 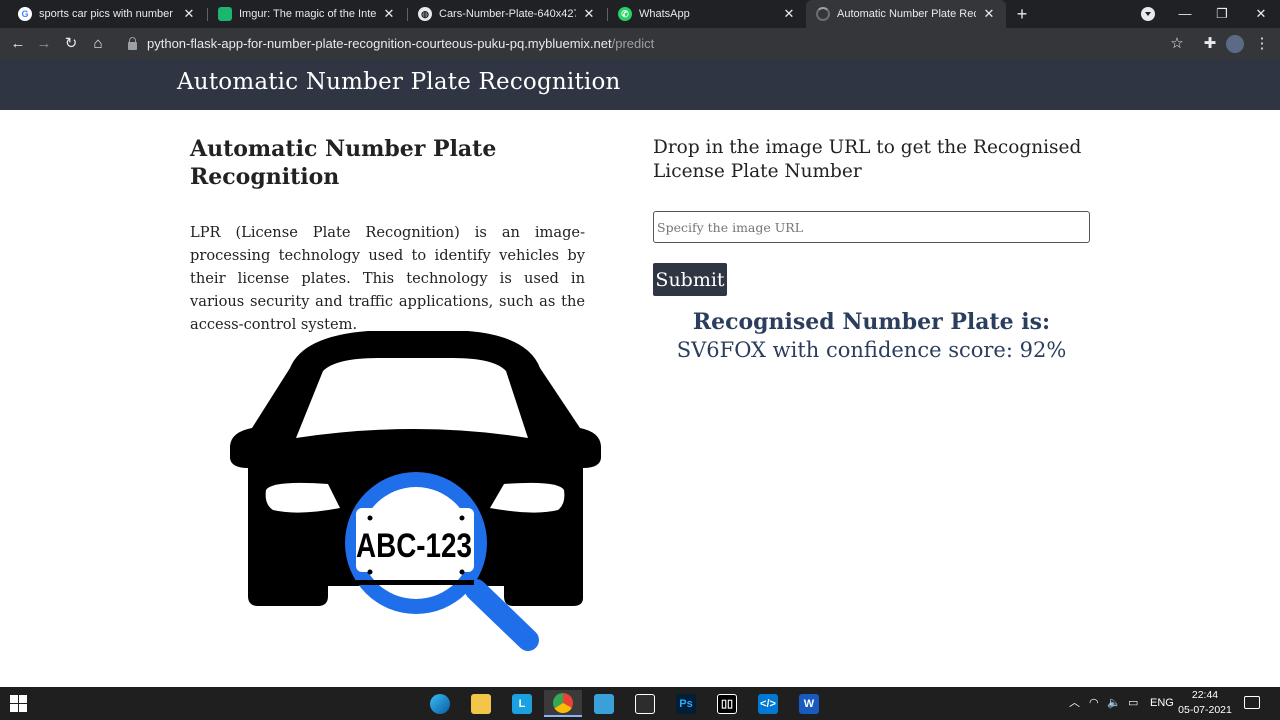 I want to click on tab-whatsapp: ✆ WhatsApp ✕, so click(x=707, y=14).